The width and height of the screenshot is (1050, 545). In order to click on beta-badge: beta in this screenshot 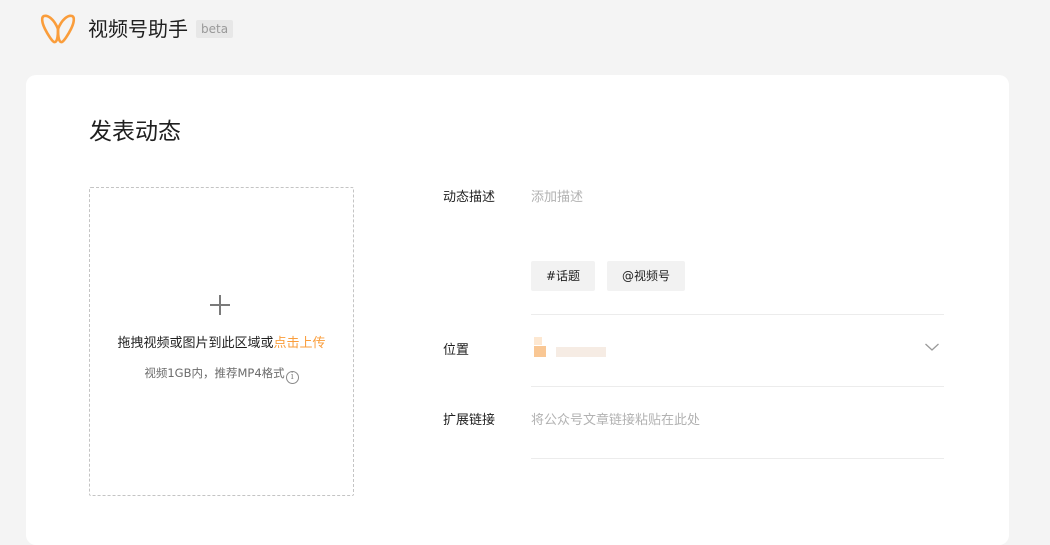, I will do `click(215, 29)`.